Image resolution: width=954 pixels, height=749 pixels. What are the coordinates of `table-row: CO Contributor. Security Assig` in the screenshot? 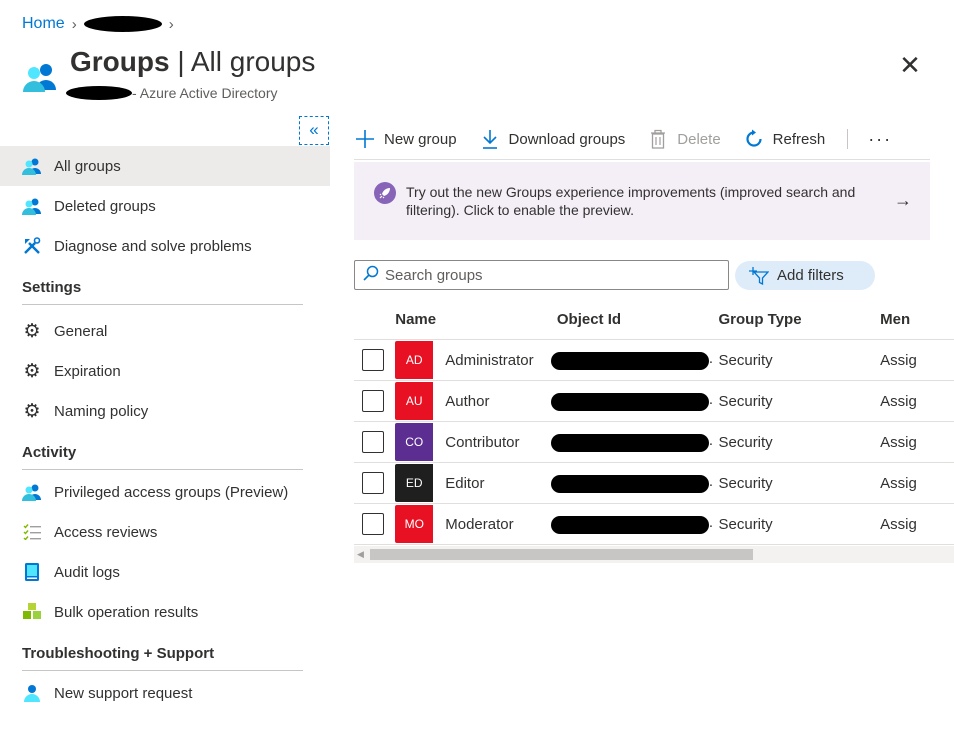 It's located at (654, 442).